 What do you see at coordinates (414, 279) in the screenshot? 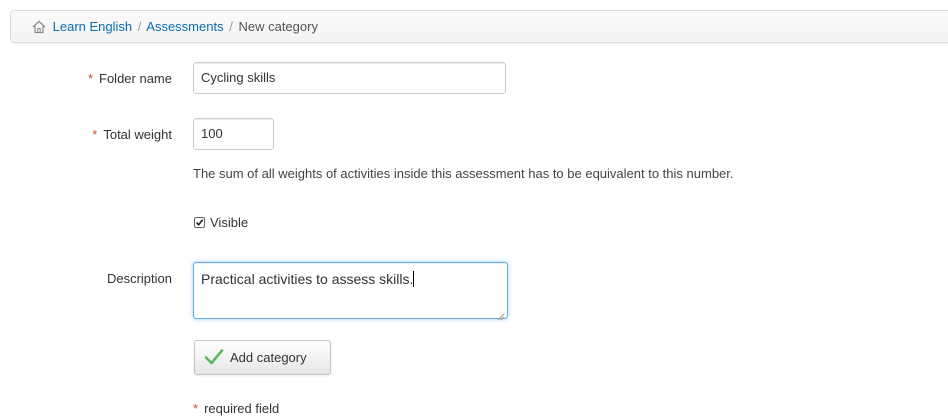
I see `text-cursor` at bounding box center [414, 279].